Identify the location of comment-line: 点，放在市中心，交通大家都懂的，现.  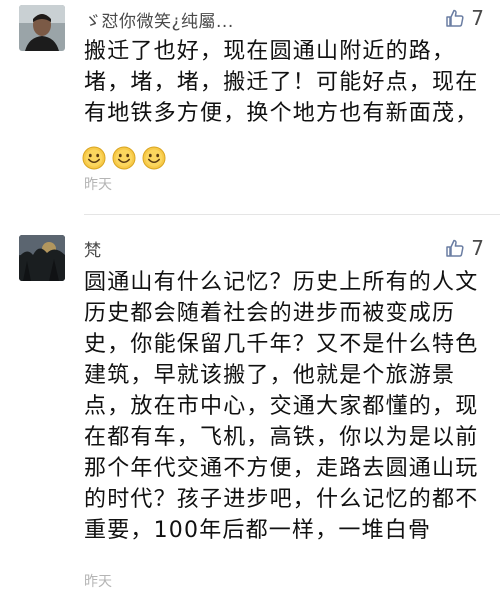
(281, 406).